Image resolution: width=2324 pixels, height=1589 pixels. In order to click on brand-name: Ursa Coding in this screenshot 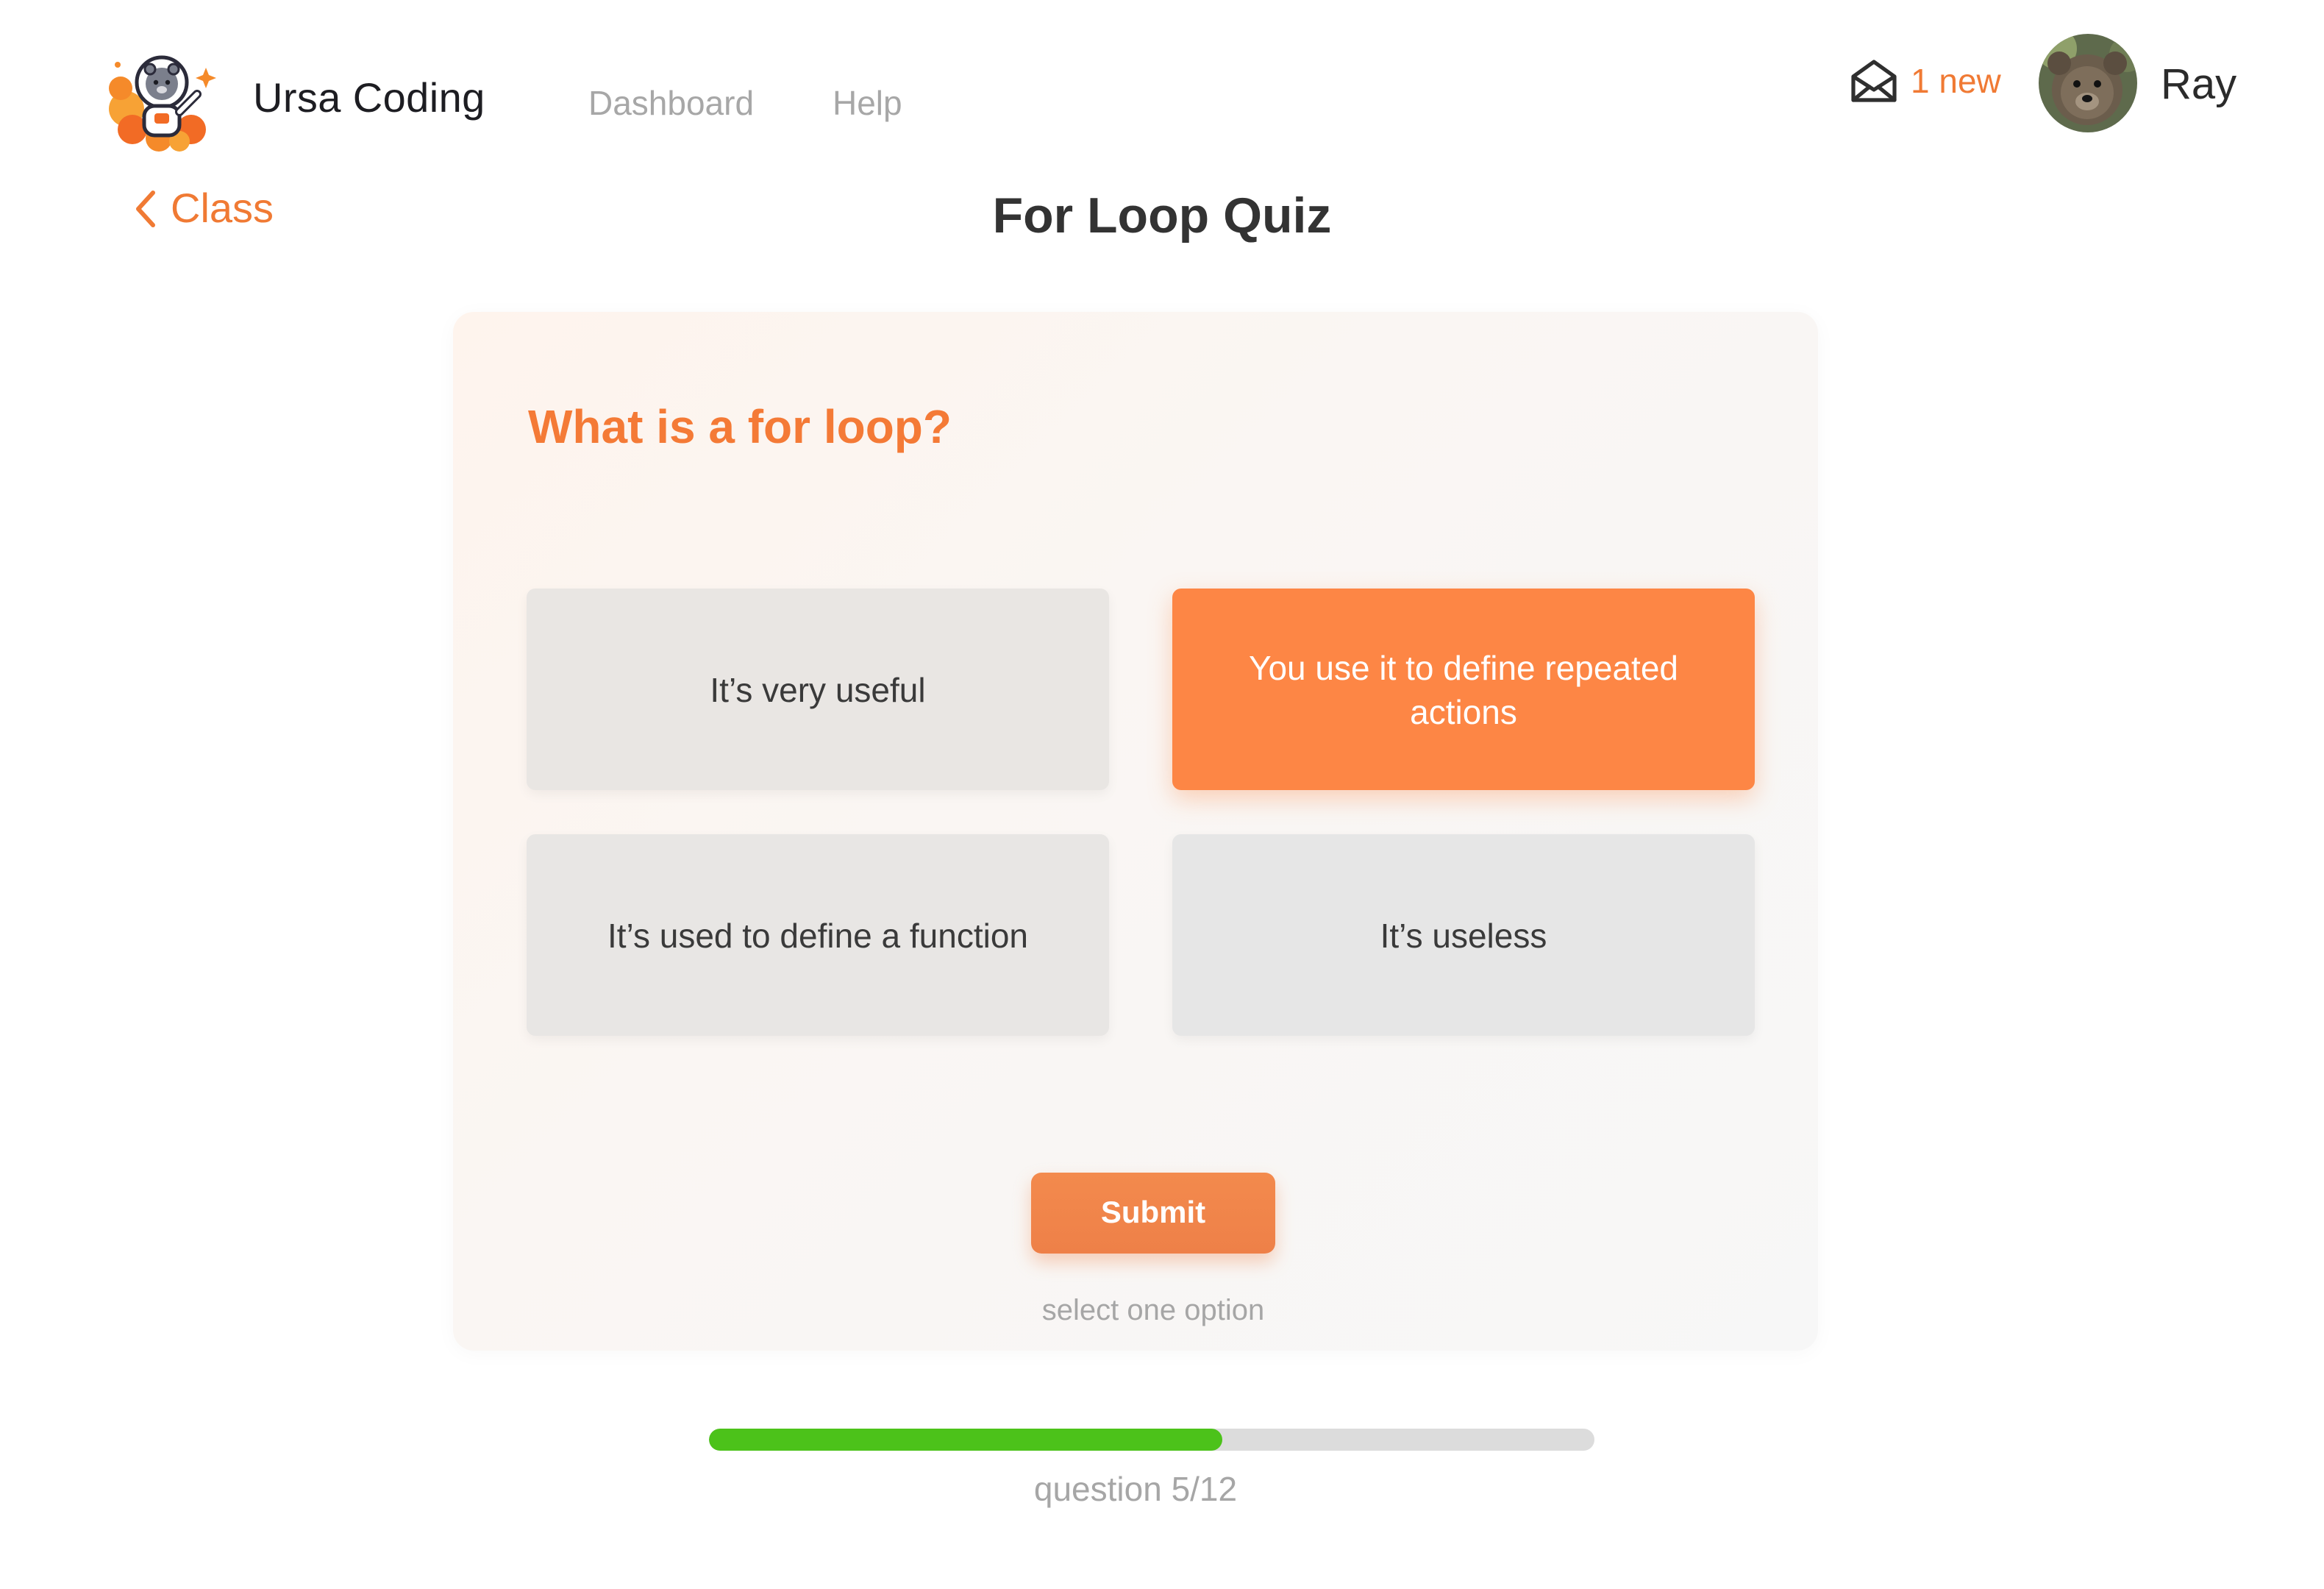, I will do `click(369, 98)`.